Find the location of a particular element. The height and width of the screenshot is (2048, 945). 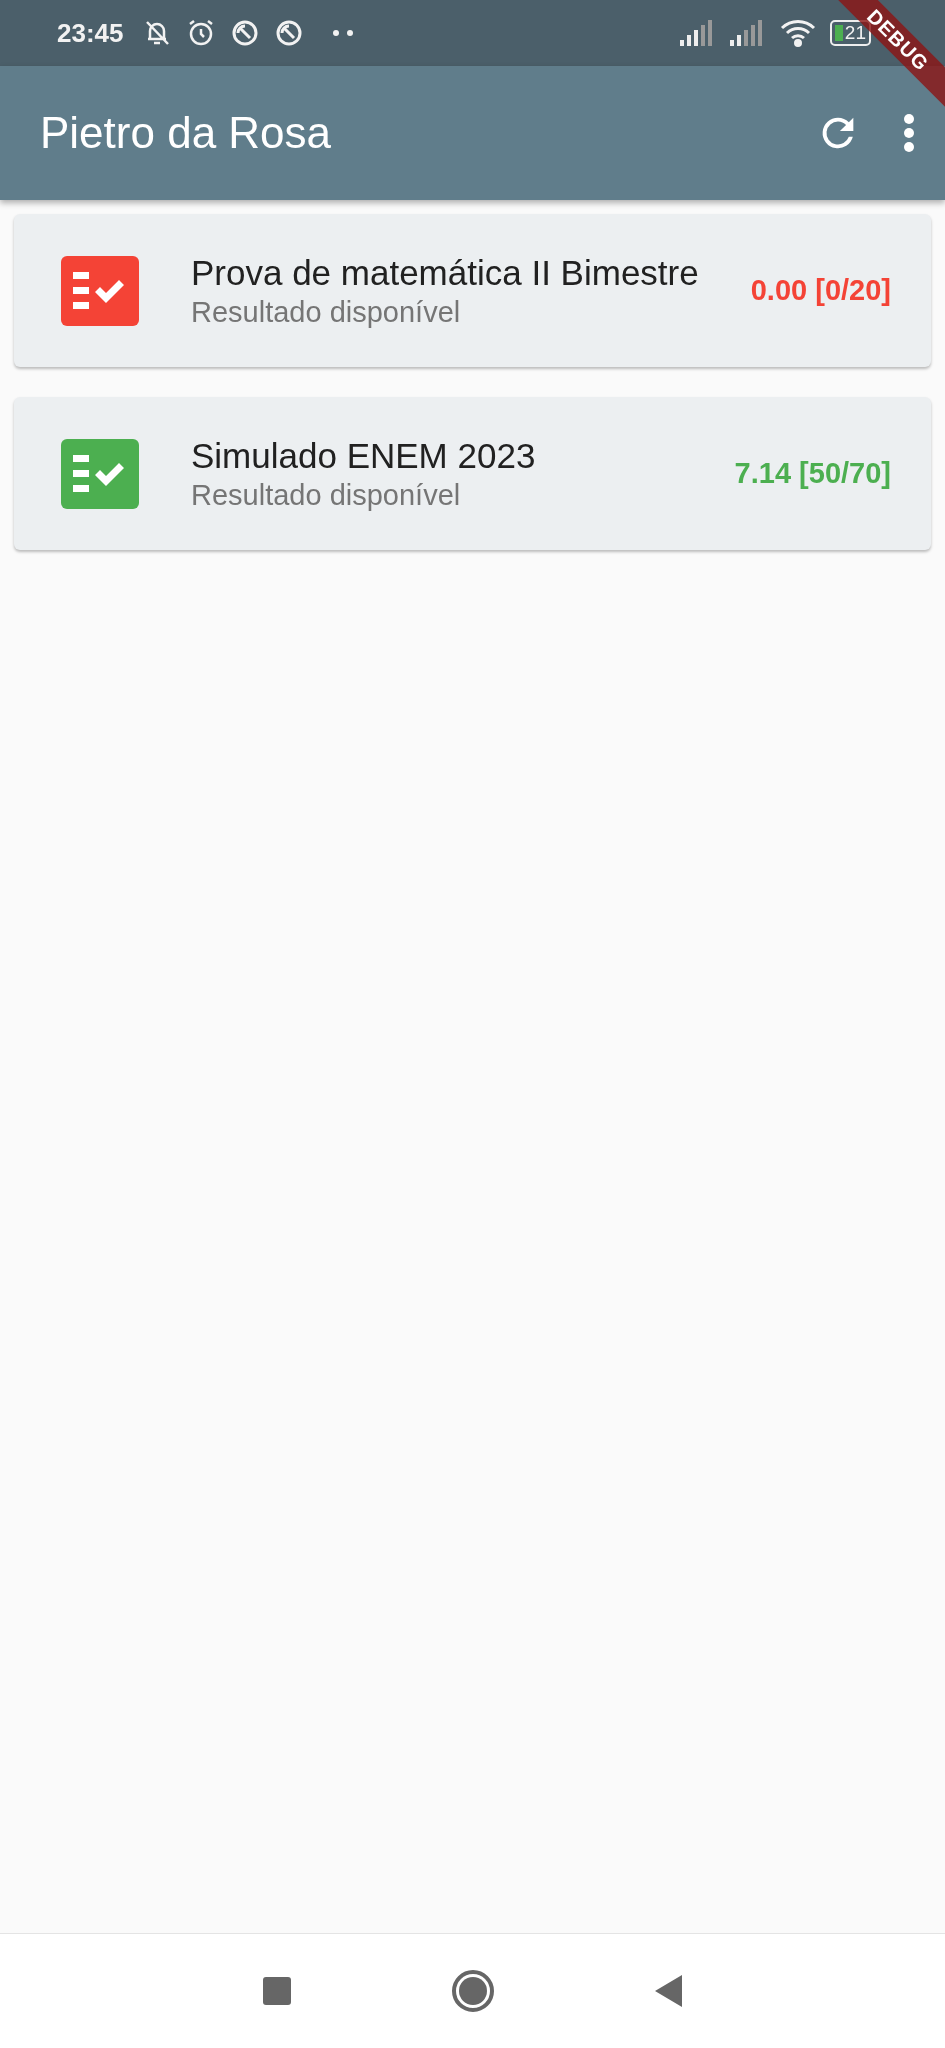

home-button is located at coordinates (472, 1991).